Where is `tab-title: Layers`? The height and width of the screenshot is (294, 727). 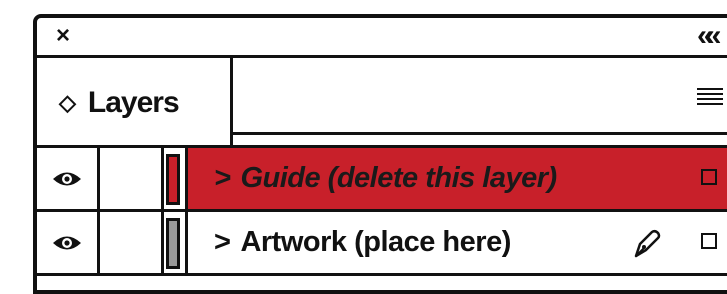
tab-title: Layers is located at coordinates (133, 102).